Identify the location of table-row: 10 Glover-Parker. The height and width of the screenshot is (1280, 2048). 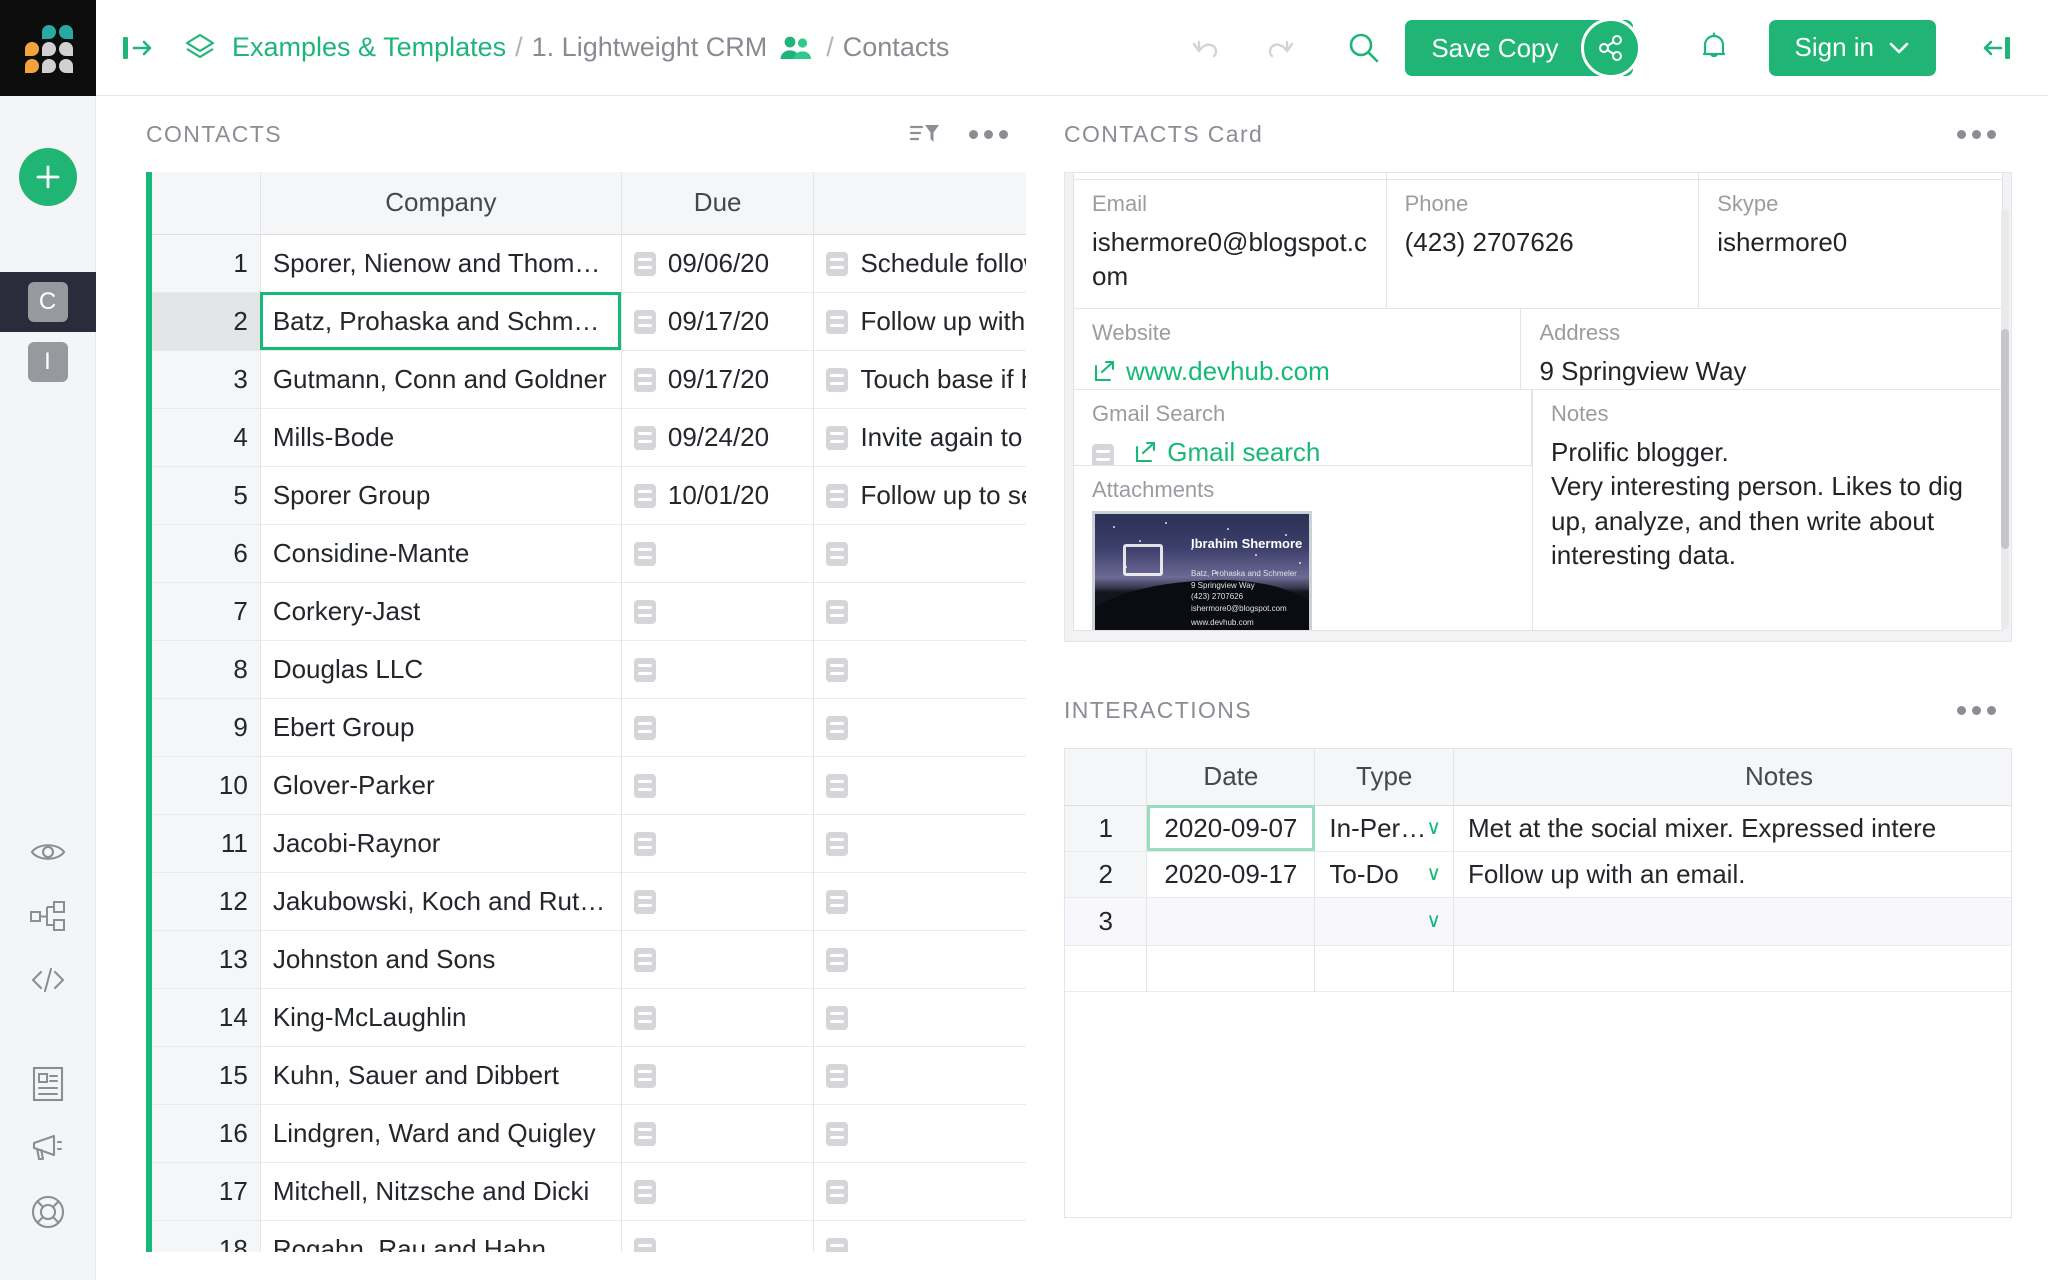
(589, 785).